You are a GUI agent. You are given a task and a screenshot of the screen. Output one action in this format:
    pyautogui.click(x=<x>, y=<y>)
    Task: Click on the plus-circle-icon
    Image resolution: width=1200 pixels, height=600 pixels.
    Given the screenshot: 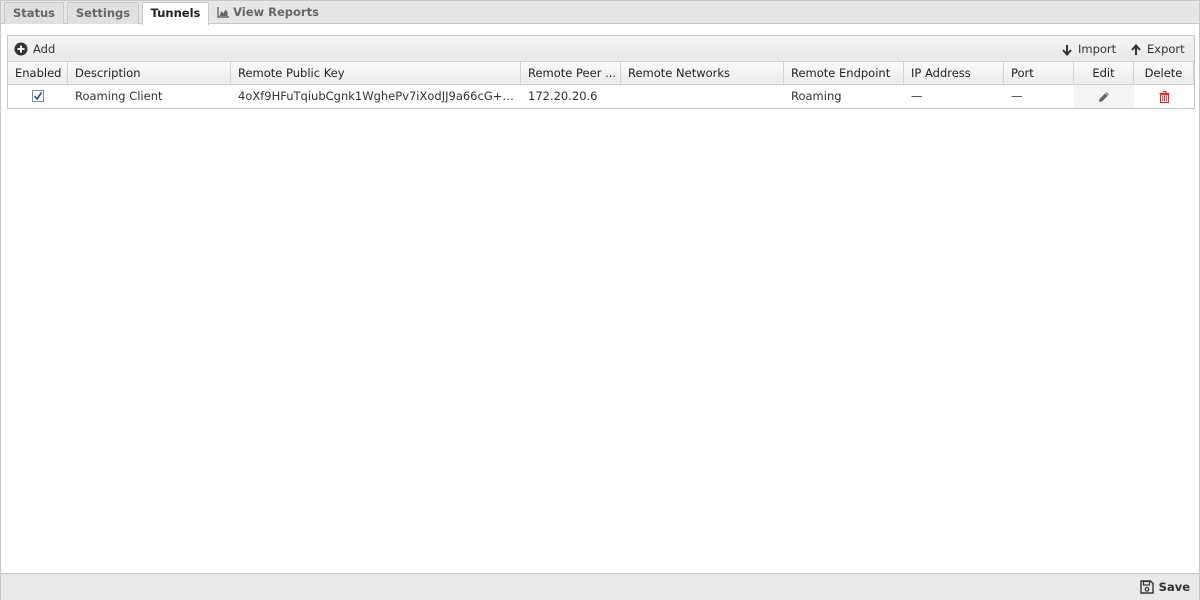 What is the action you would take?
    pyautogui.click(x=21, y=49)
    